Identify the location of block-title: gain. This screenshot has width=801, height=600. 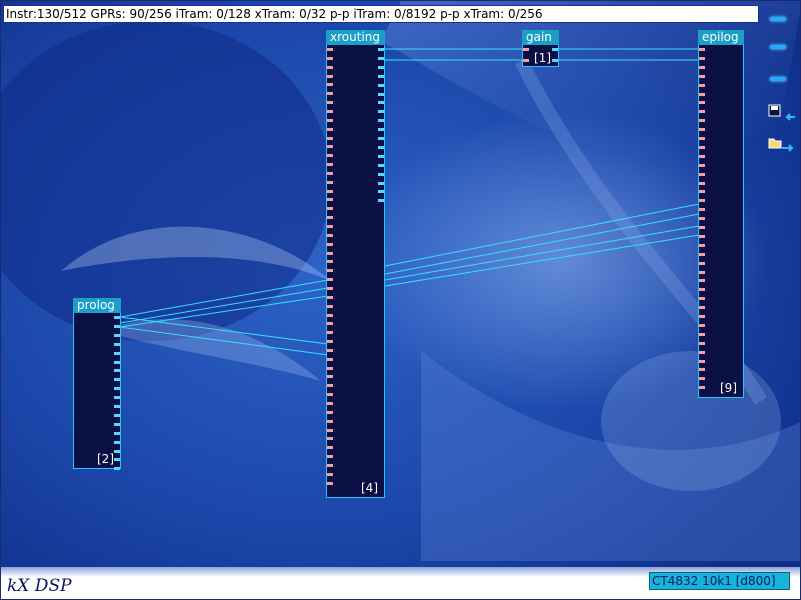
(540, 37).